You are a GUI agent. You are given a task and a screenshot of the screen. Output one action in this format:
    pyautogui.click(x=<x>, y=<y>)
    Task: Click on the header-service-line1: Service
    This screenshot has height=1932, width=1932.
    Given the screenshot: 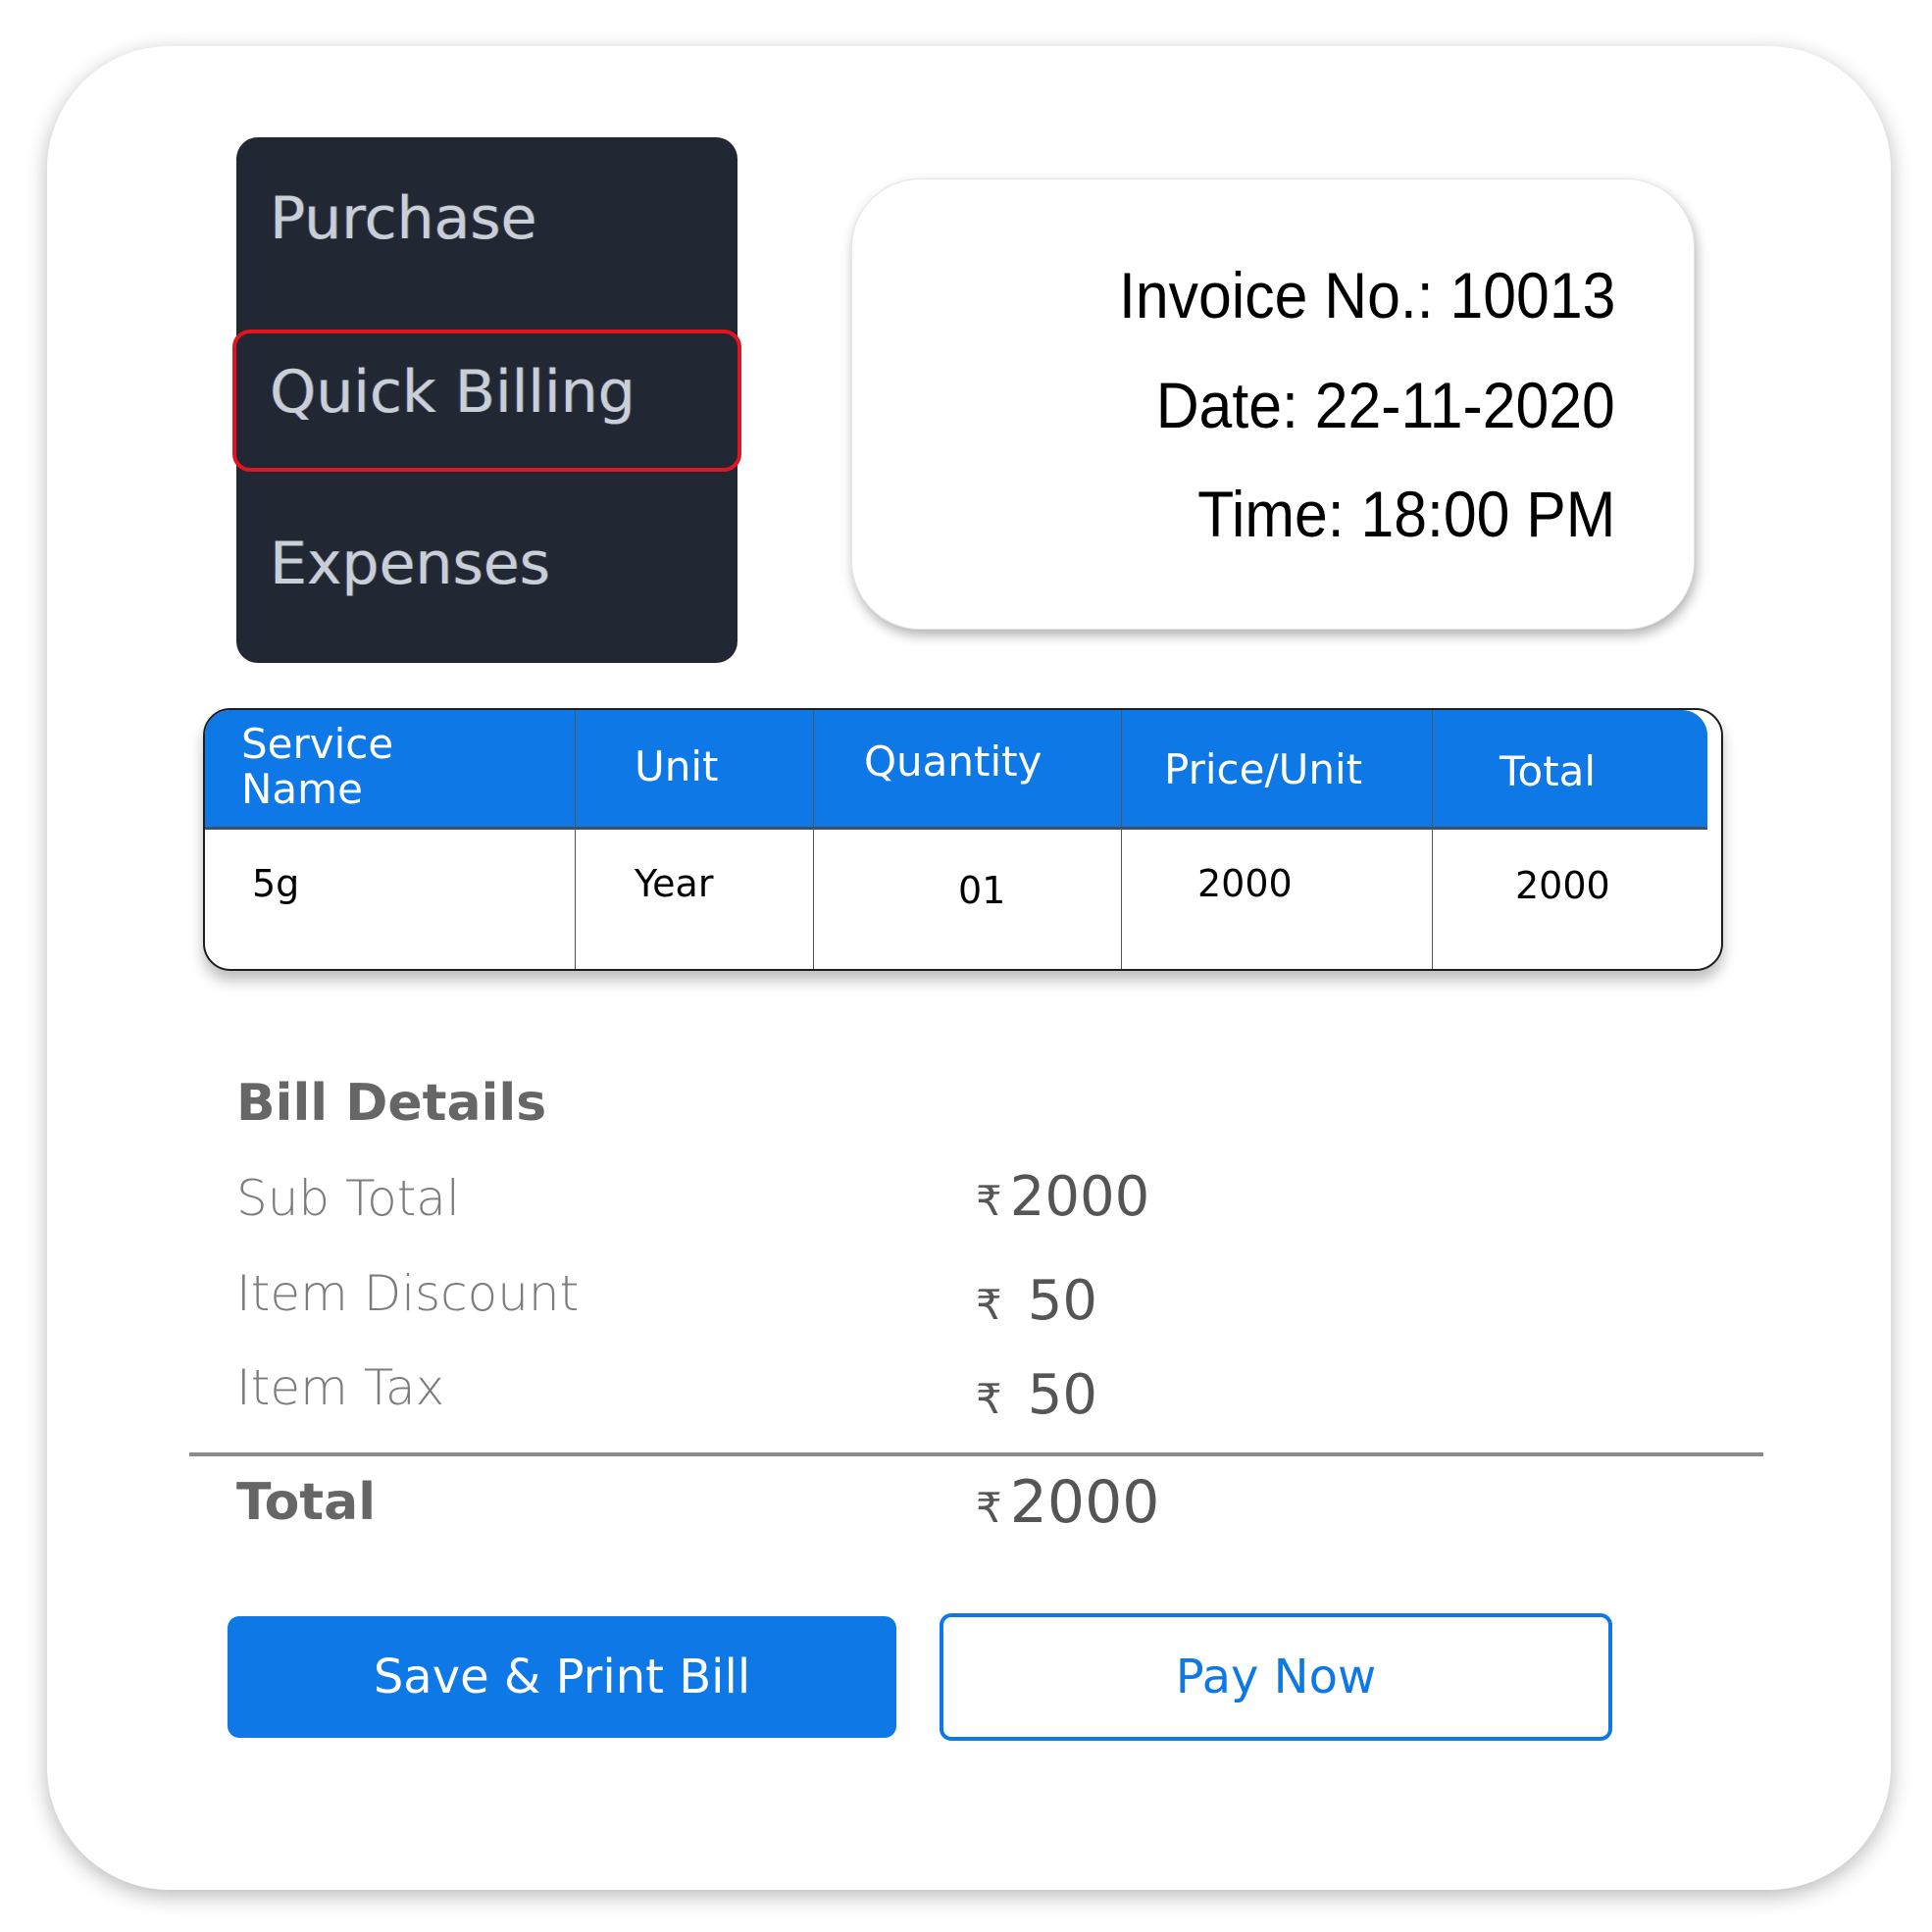 What is the action you would take?
    pyautogui.click(x=317, y=744)
    